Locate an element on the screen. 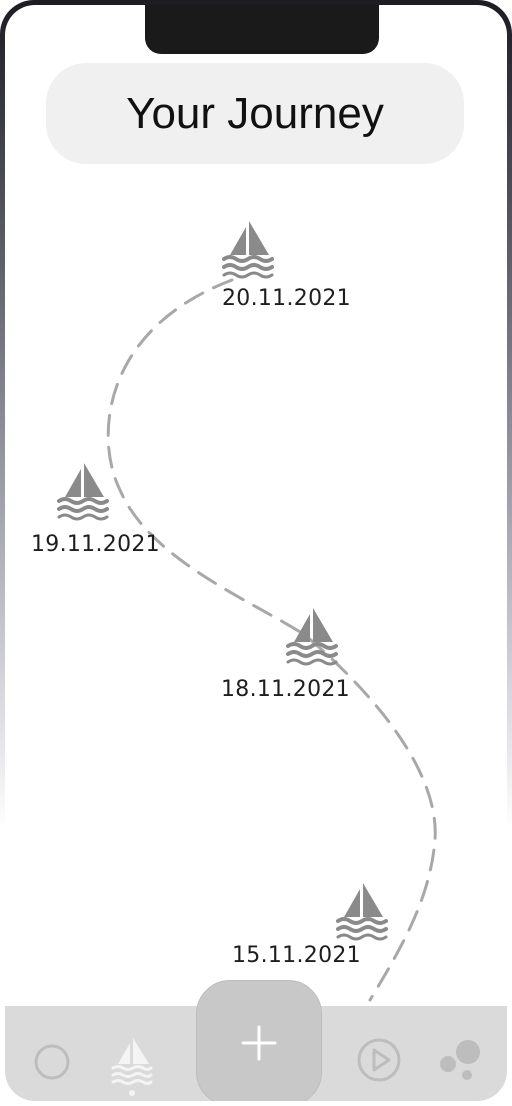 The width and height of the screenshot is (512, 1106). bubbles-icon is located at coordinates (460, 1060).